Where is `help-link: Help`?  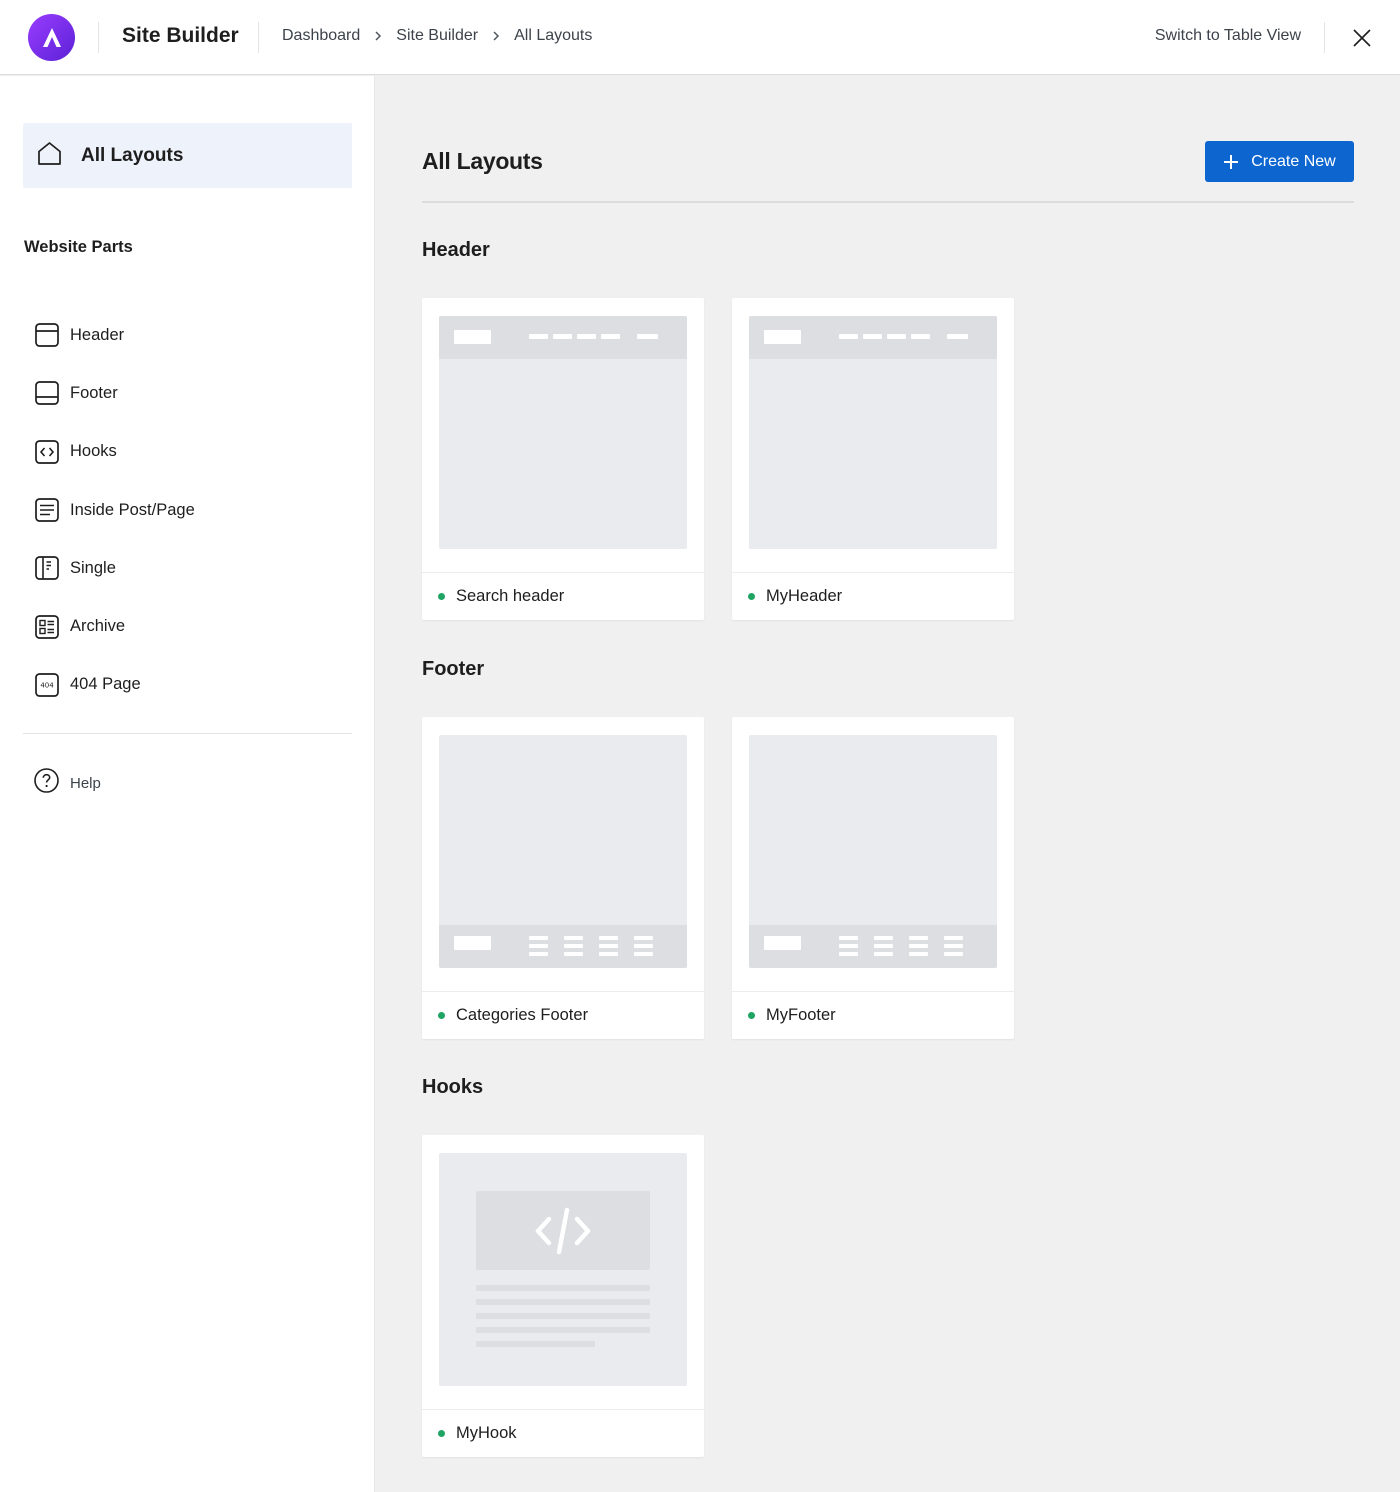
help-link: Help is located at coordinates (67, 783).